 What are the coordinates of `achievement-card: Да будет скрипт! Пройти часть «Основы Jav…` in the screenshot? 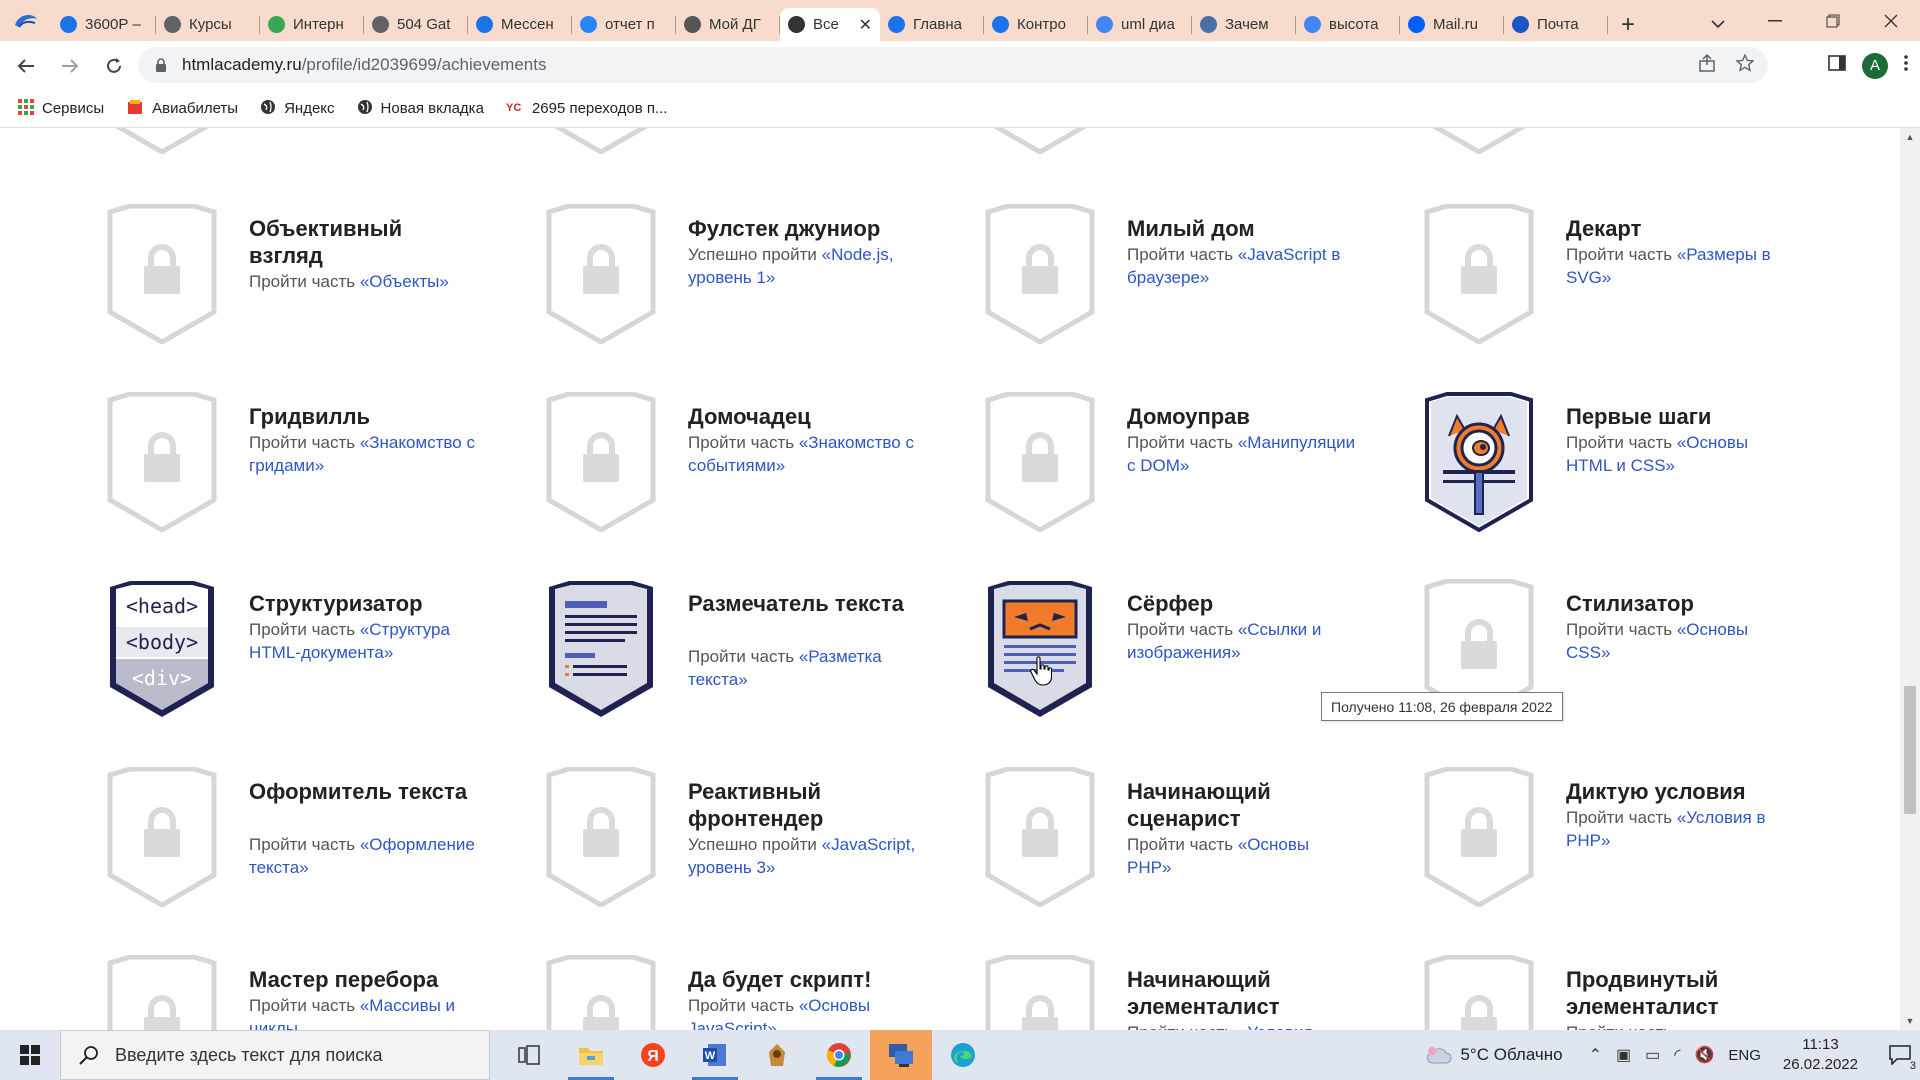 It's located at (755, 992).